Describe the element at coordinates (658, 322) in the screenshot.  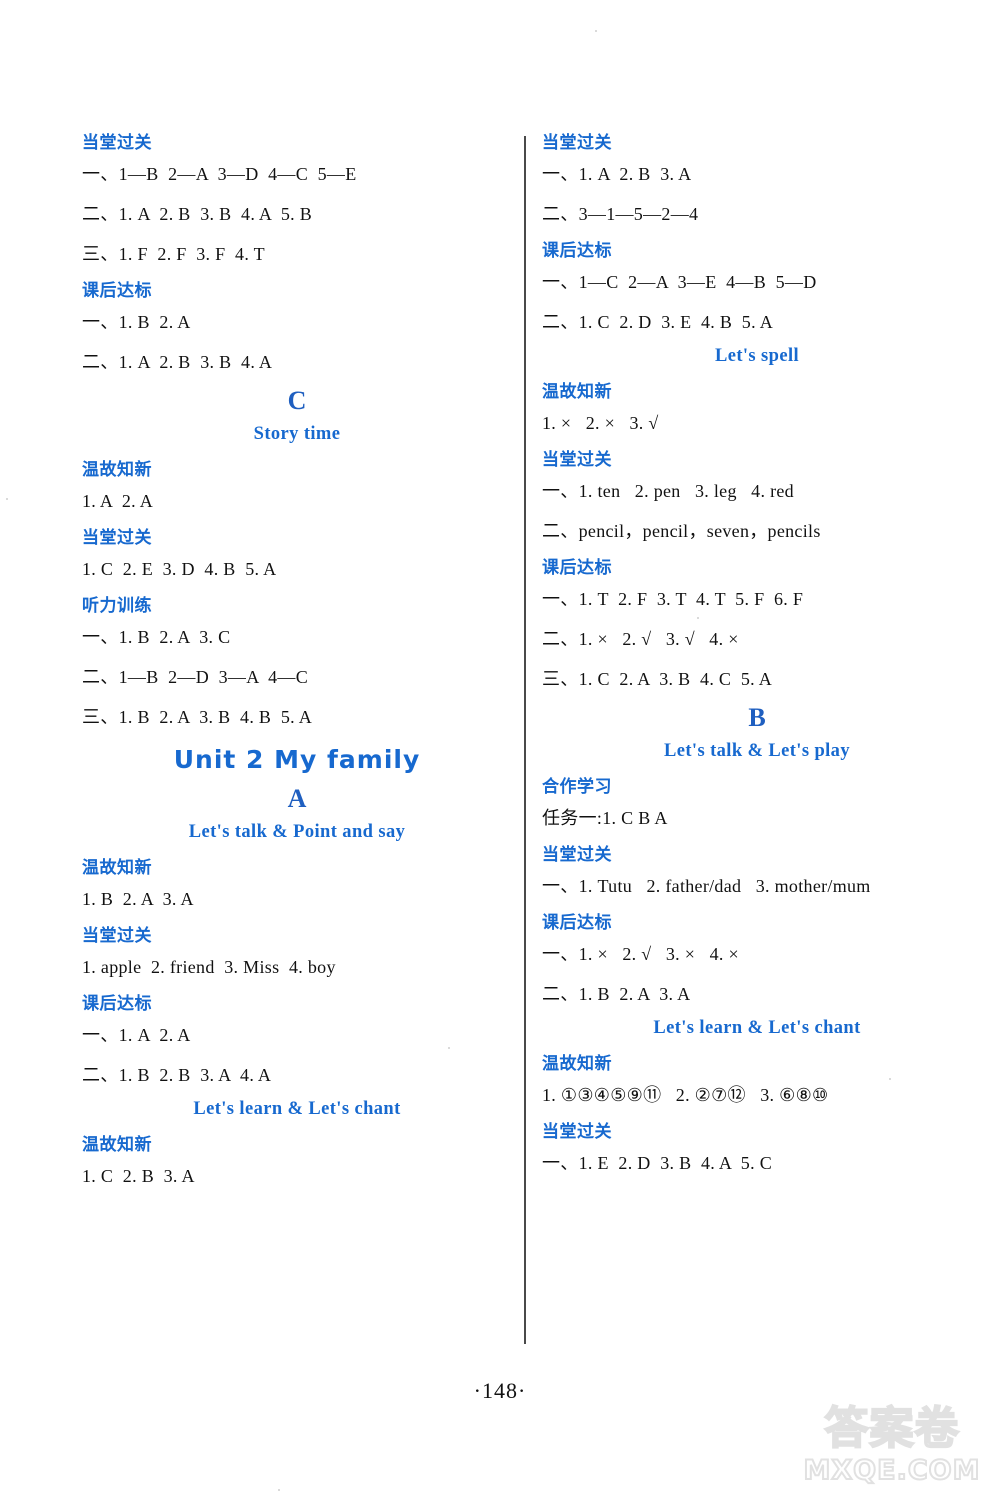
I see `answer-line: 二、1. C 2. D 3. E 4. B 5. A` at that location.